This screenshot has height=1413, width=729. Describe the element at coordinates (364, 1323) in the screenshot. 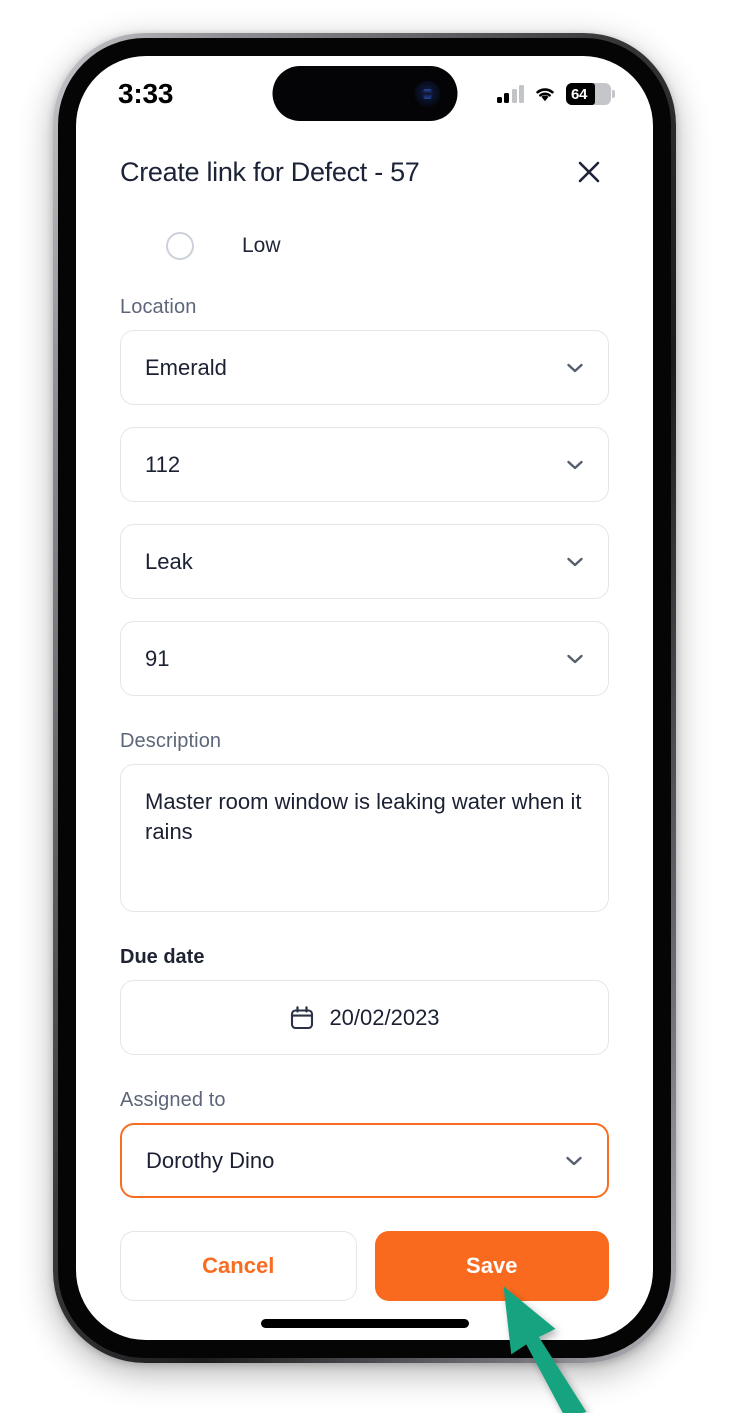

I see `home-indicator` at that location.